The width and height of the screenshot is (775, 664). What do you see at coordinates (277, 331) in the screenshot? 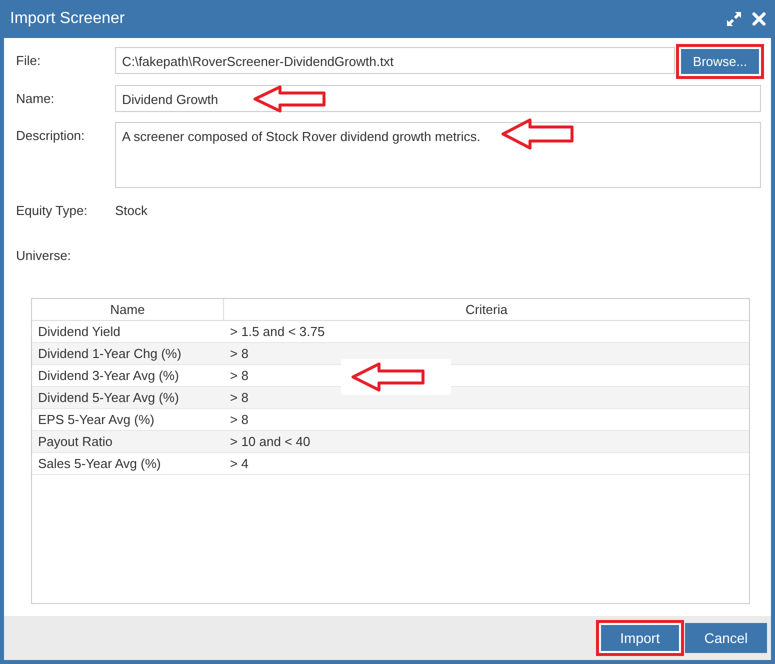
I see `table-cell-text: > 1.5 and < 3.75` at bounding box center [277, 331].